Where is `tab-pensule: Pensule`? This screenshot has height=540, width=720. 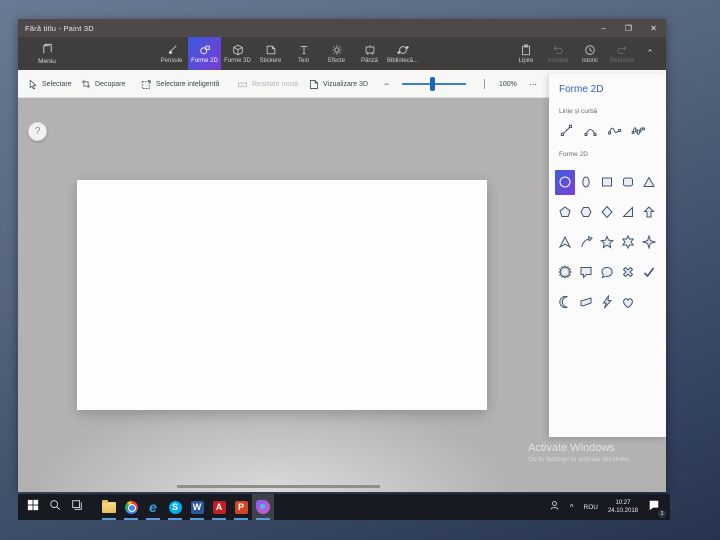
tab-pensule: Pensule is located at coordinates (171, 53).